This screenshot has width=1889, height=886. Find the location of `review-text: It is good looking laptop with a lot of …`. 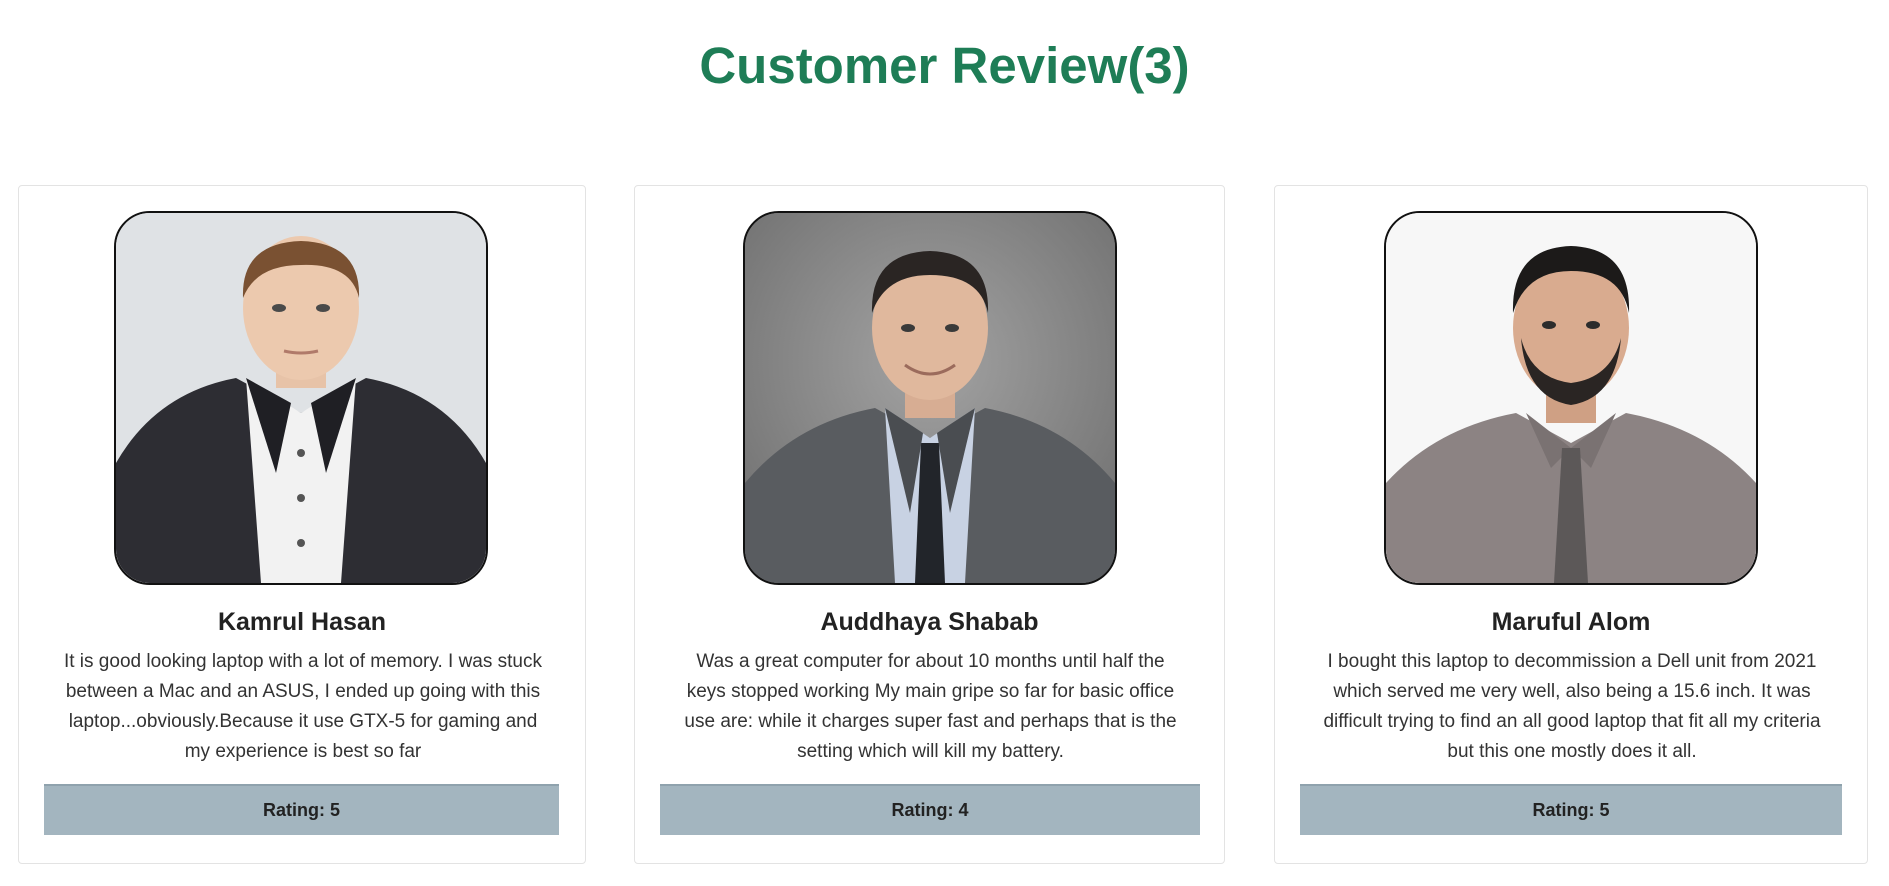

review-text: It is good looking laptop with a lot of … is located at coordinates (303, 706).